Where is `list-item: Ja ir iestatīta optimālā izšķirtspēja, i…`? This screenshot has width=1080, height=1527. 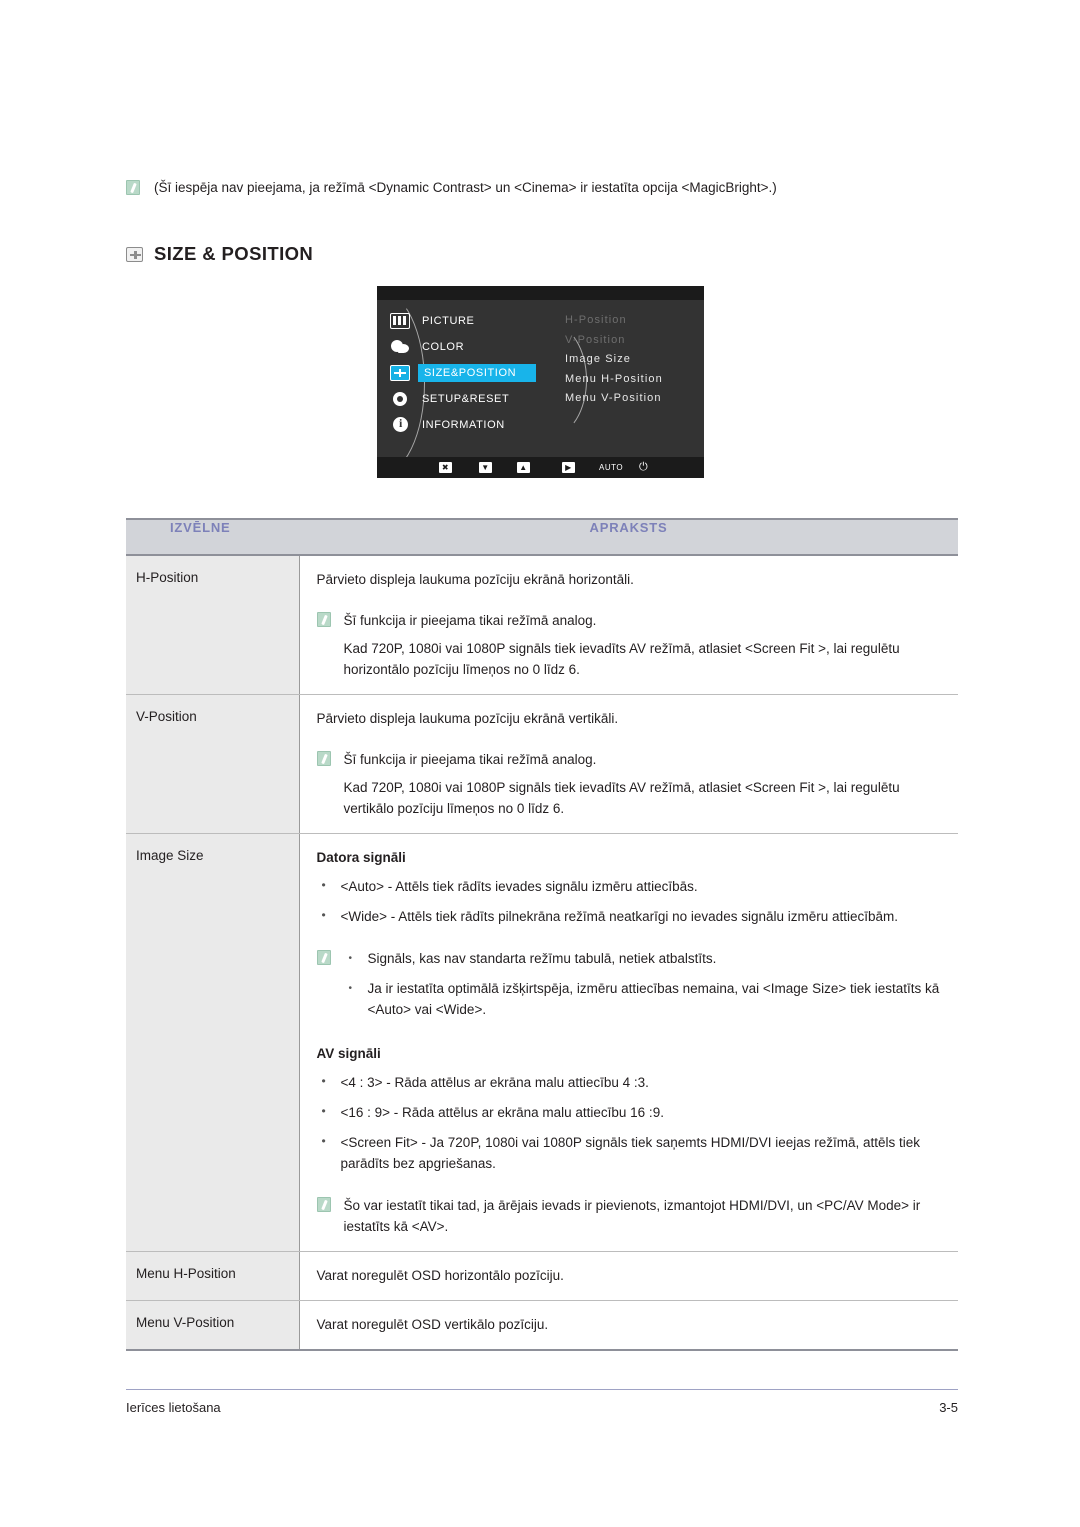 list-item: Ja ir iestatīta optimālā izšķirtspēja, i… is located at coordinates (647, 999).